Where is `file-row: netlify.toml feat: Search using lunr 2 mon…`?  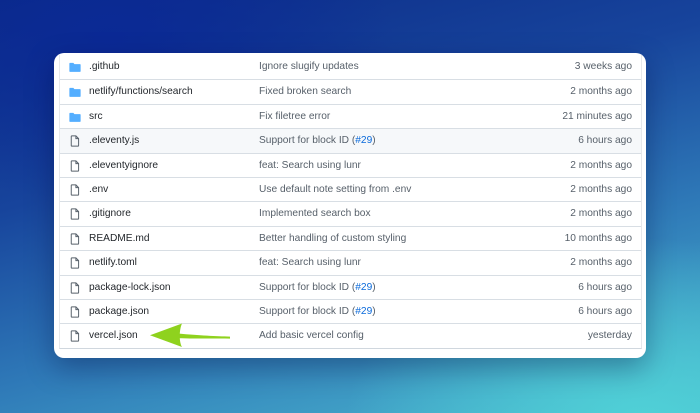
file-row: netlify.toml feat: Search using lunr 2 mon… is located at coordinates (350, 262).